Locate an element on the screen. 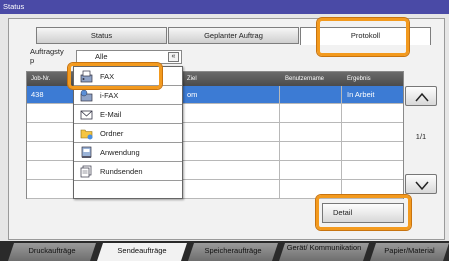 Image resolution: width=449 pixels, height=261 pixels. chevron-down-icon is located at coordinates (422, 186).